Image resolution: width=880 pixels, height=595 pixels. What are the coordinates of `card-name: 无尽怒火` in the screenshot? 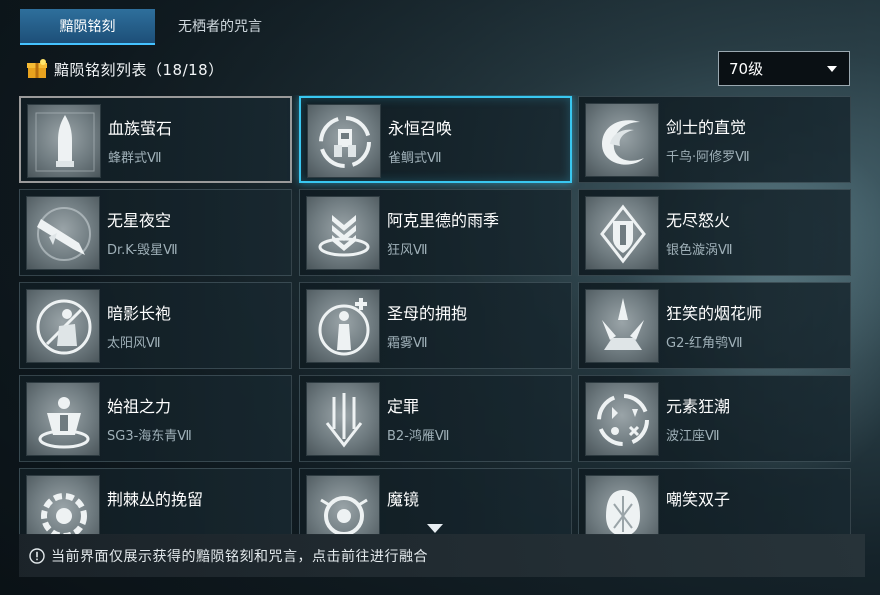 It's located at (698, 220).